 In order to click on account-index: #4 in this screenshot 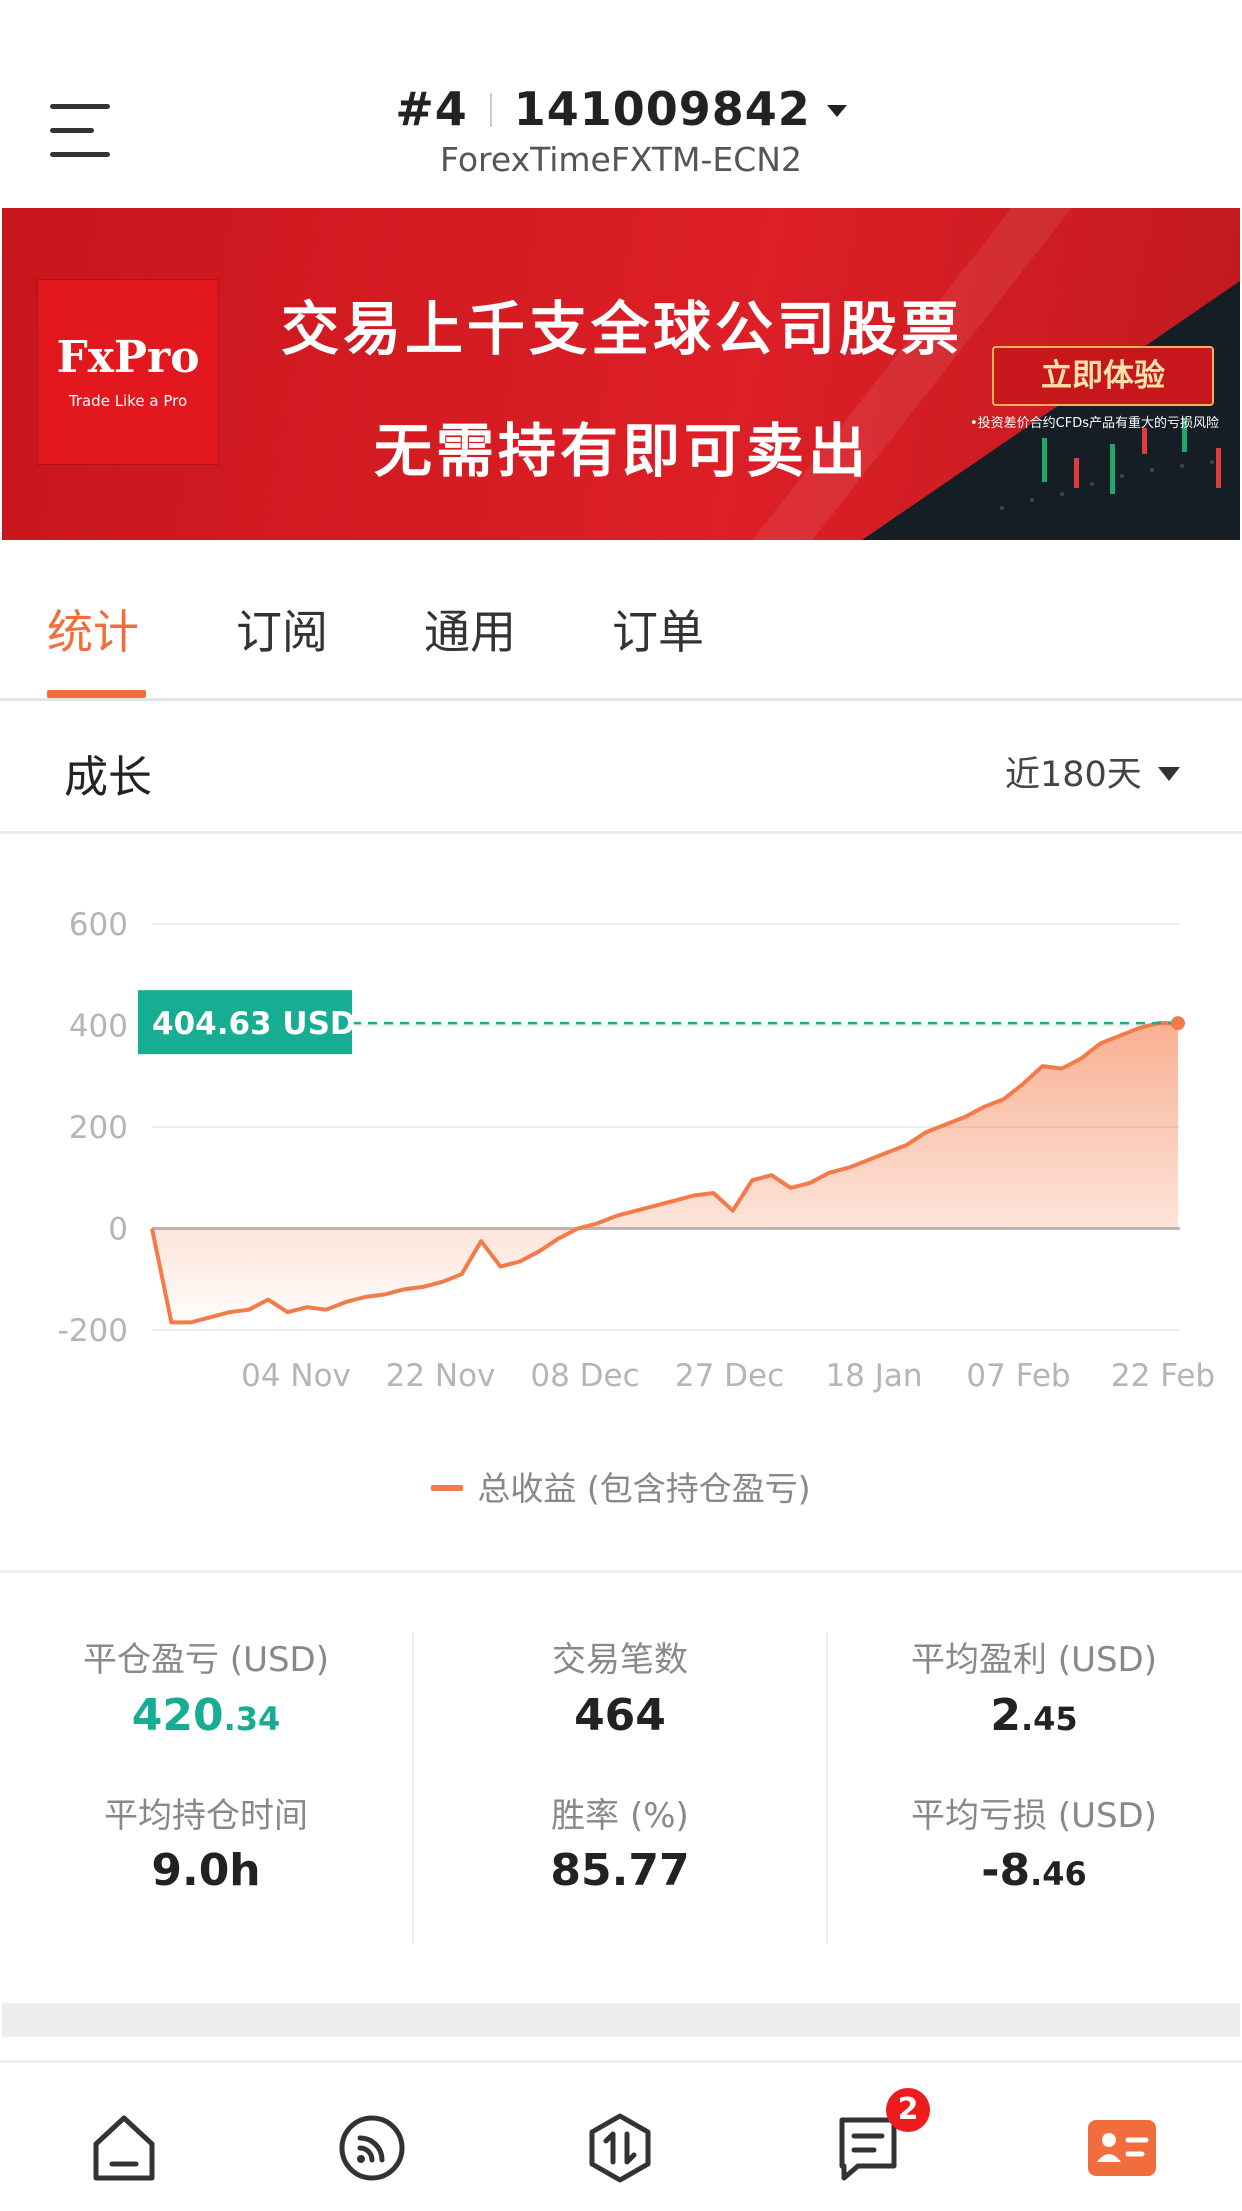, I will do `click(431, 109)`.